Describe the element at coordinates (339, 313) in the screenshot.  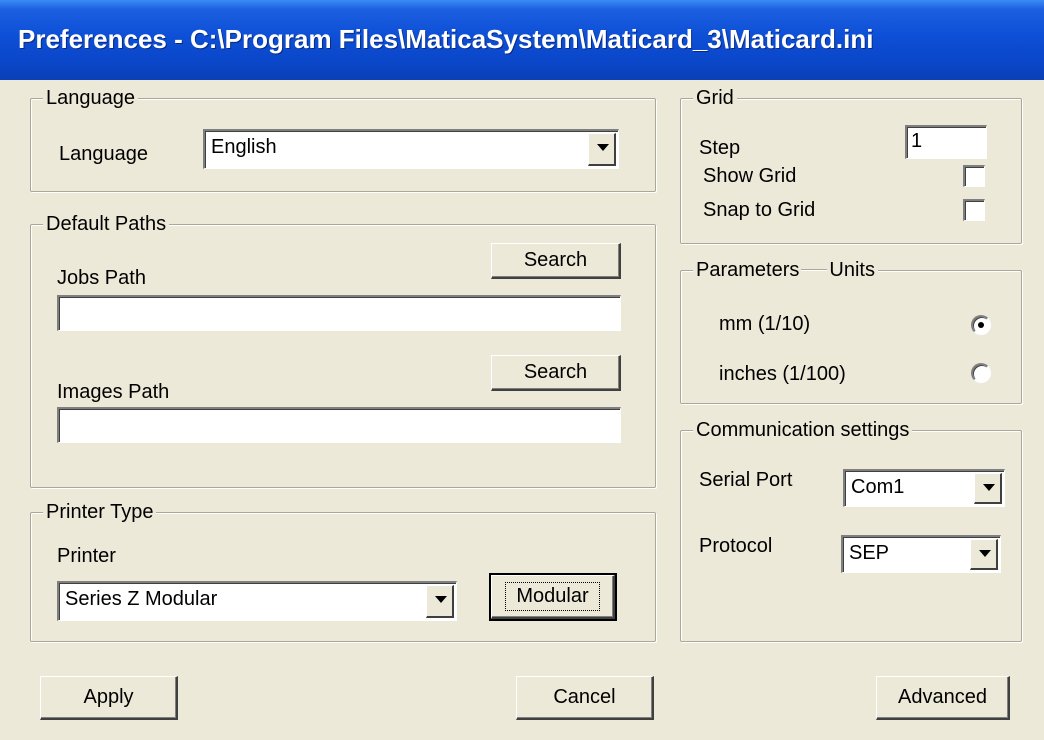
I see `jobs-path-input` at that location.